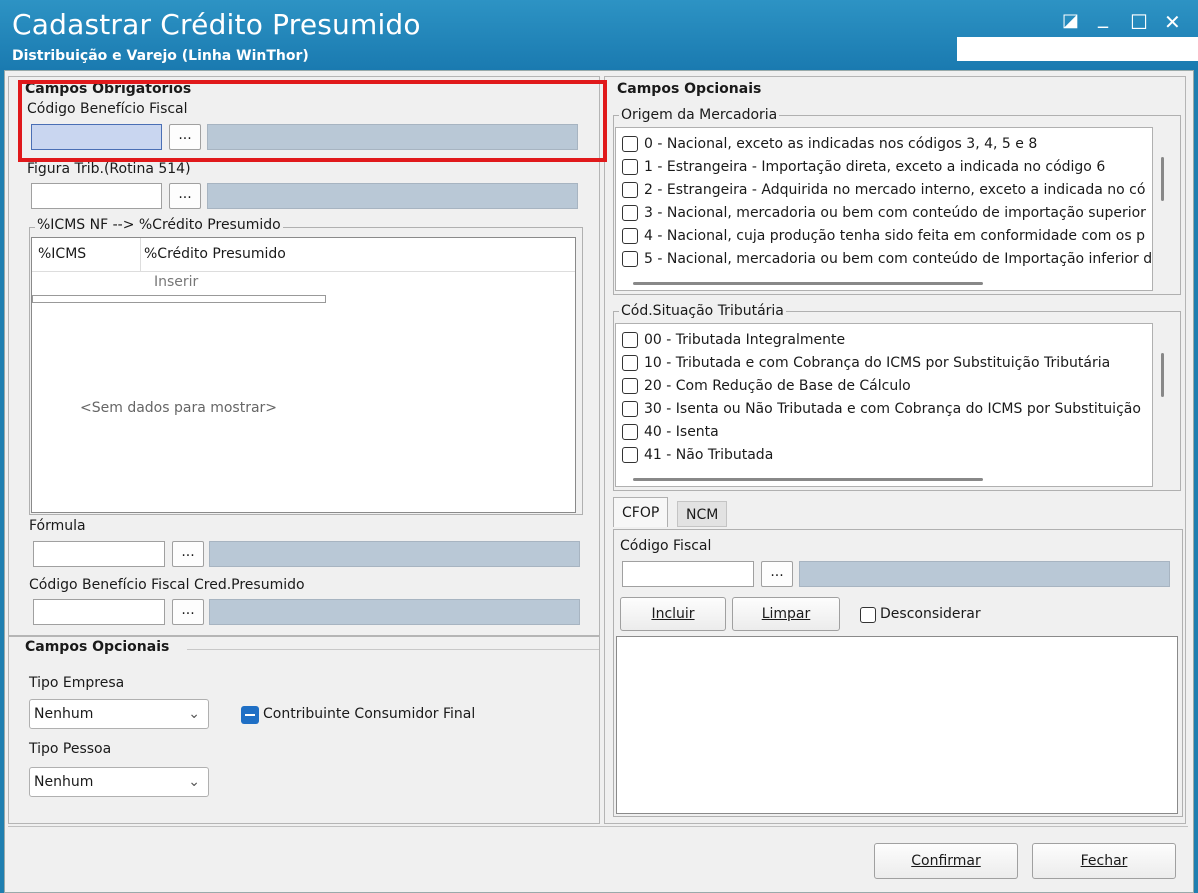 This screenshot has width=1198, height=893. What do you see at coordinates (119, 714) in the screenshot?
I see `tipo-empresa-select: Nenhum ⌄` at bounding box center [119, 714].